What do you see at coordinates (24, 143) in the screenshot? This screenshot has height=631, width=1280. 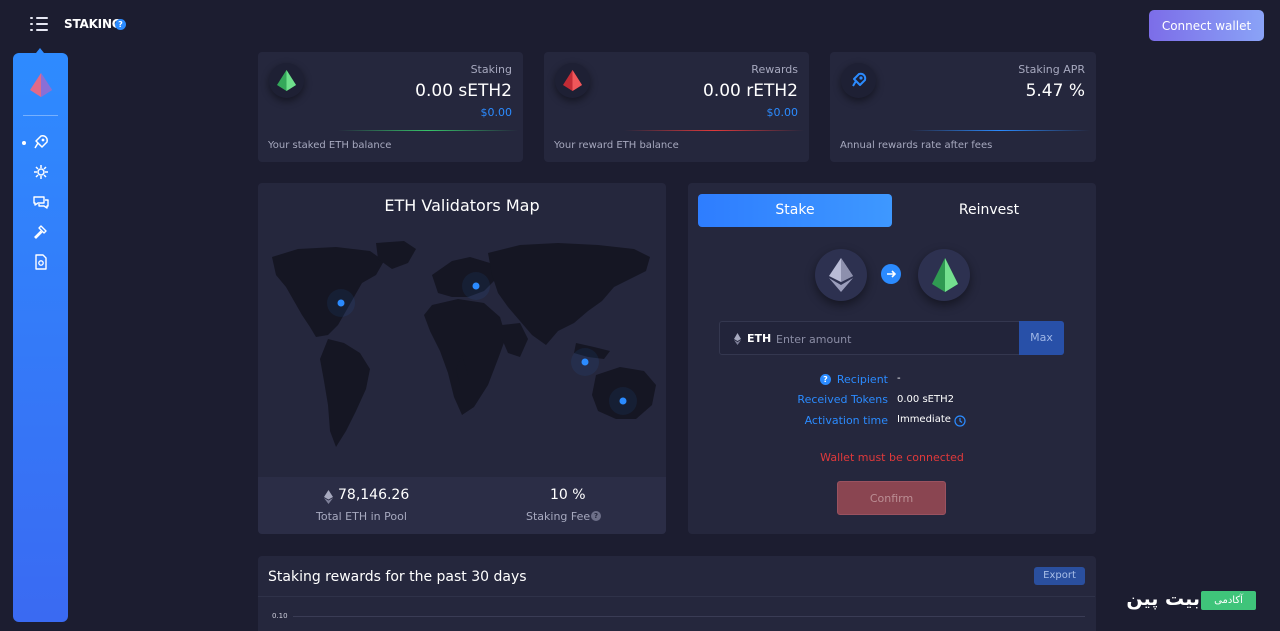 I see `active-indicator` at bounding box center [24, 143].